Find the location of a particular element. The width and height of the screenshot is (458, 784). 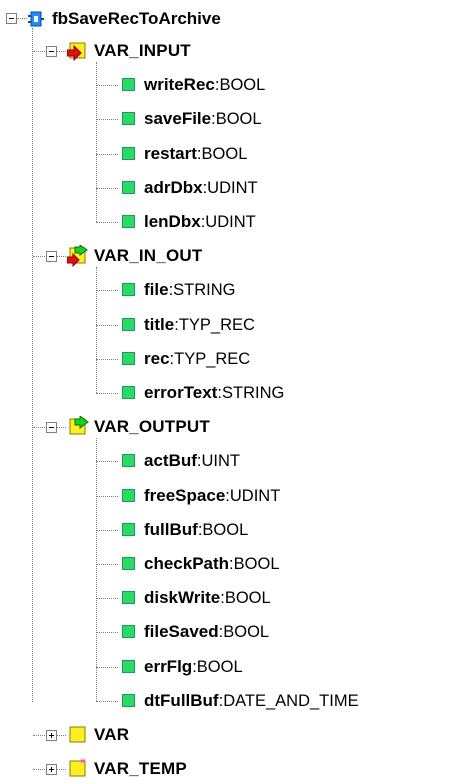

variable-item-writeRec: writeRec : BOOL is located at coordinates (204, 85).